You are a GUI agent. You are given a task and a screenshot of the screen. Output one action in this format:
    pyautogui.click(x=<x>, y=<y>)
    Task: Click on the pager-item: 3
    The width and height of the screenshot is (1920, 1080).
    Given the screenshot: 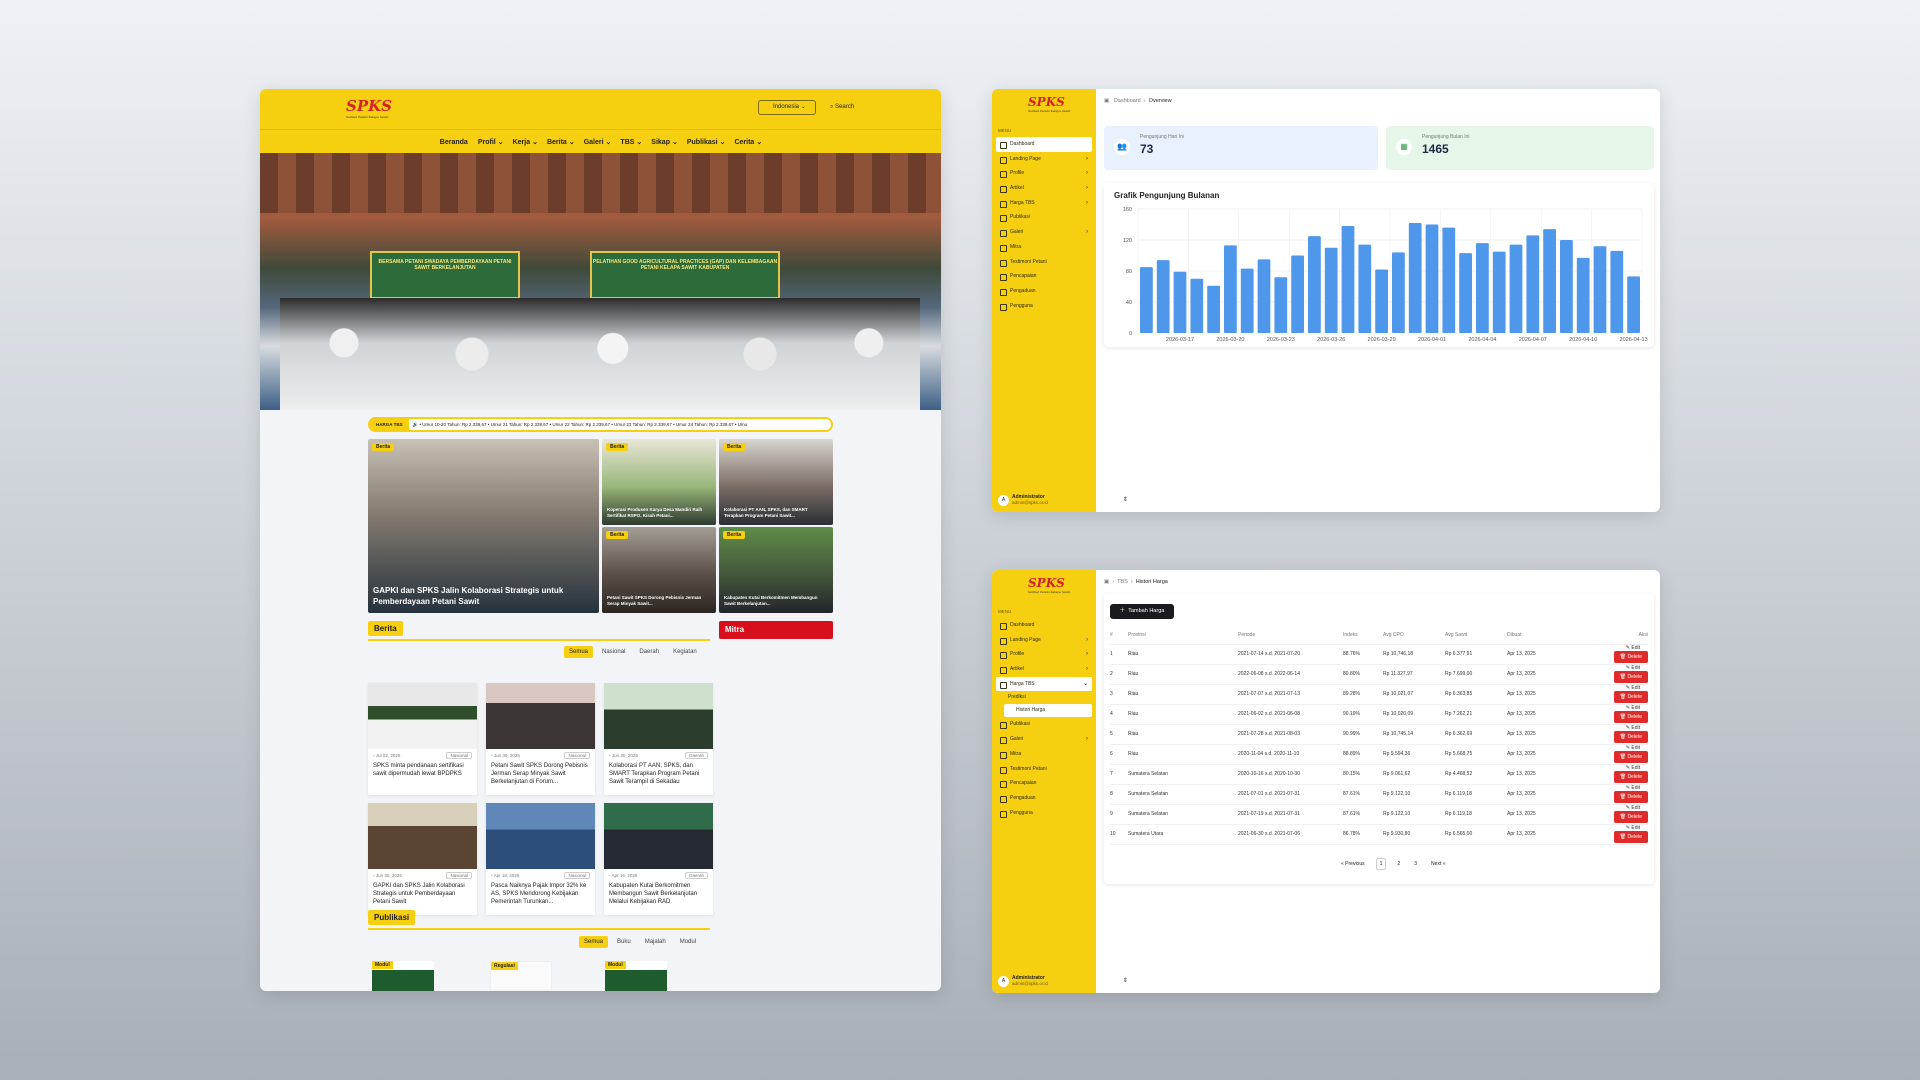 What is the action you would take?
    pyautogui.click(x=1415, y=864)
    